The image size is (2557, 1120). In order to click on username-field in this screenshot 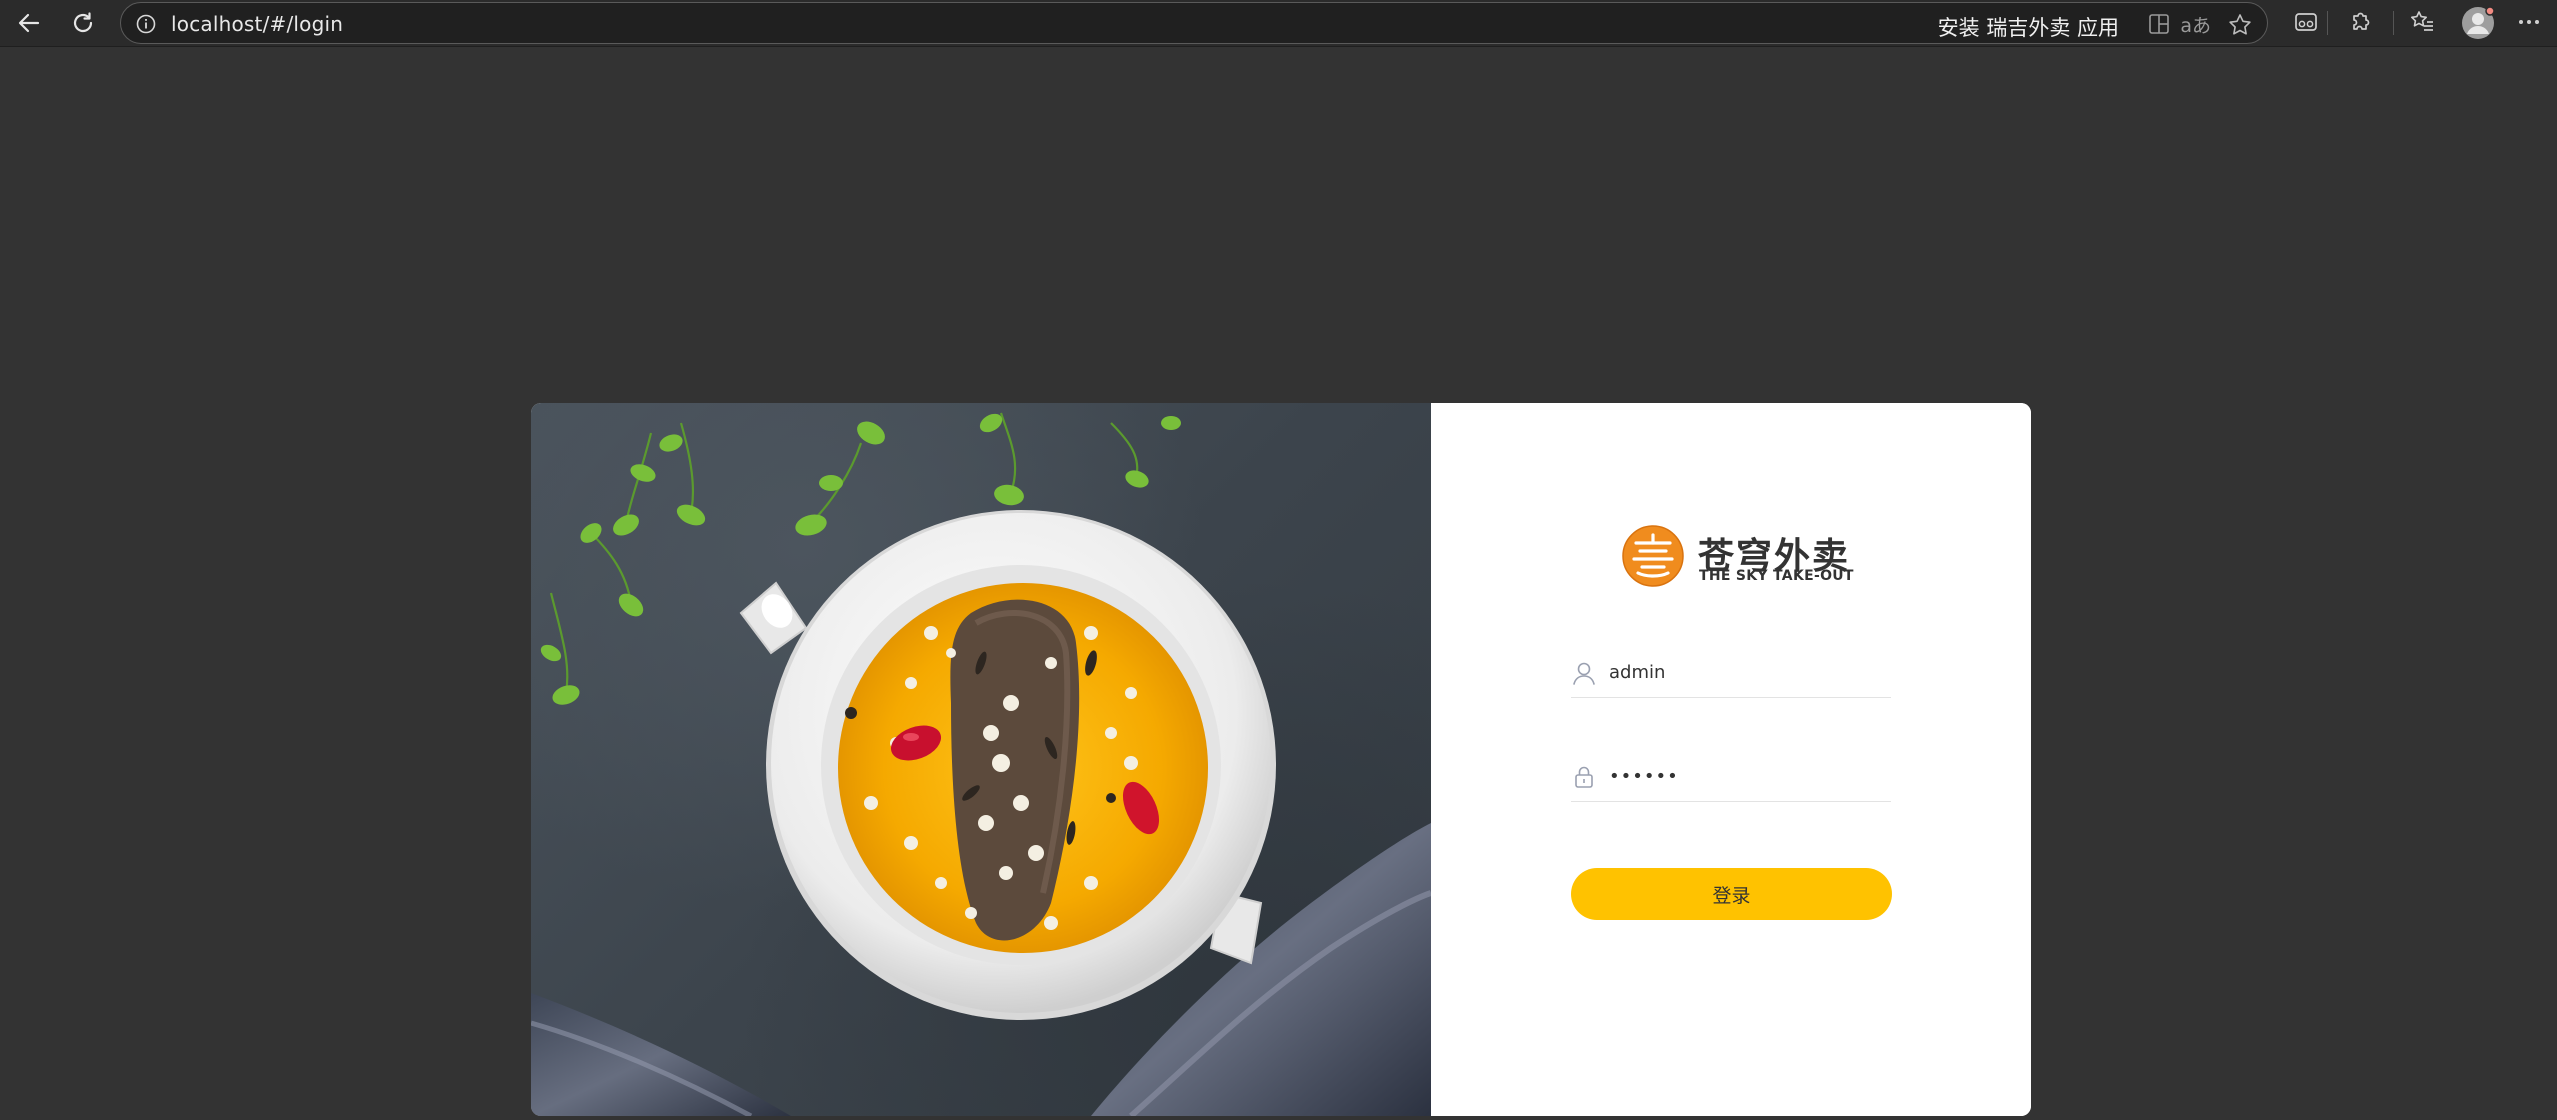, I will do `click(1731, 675)`.